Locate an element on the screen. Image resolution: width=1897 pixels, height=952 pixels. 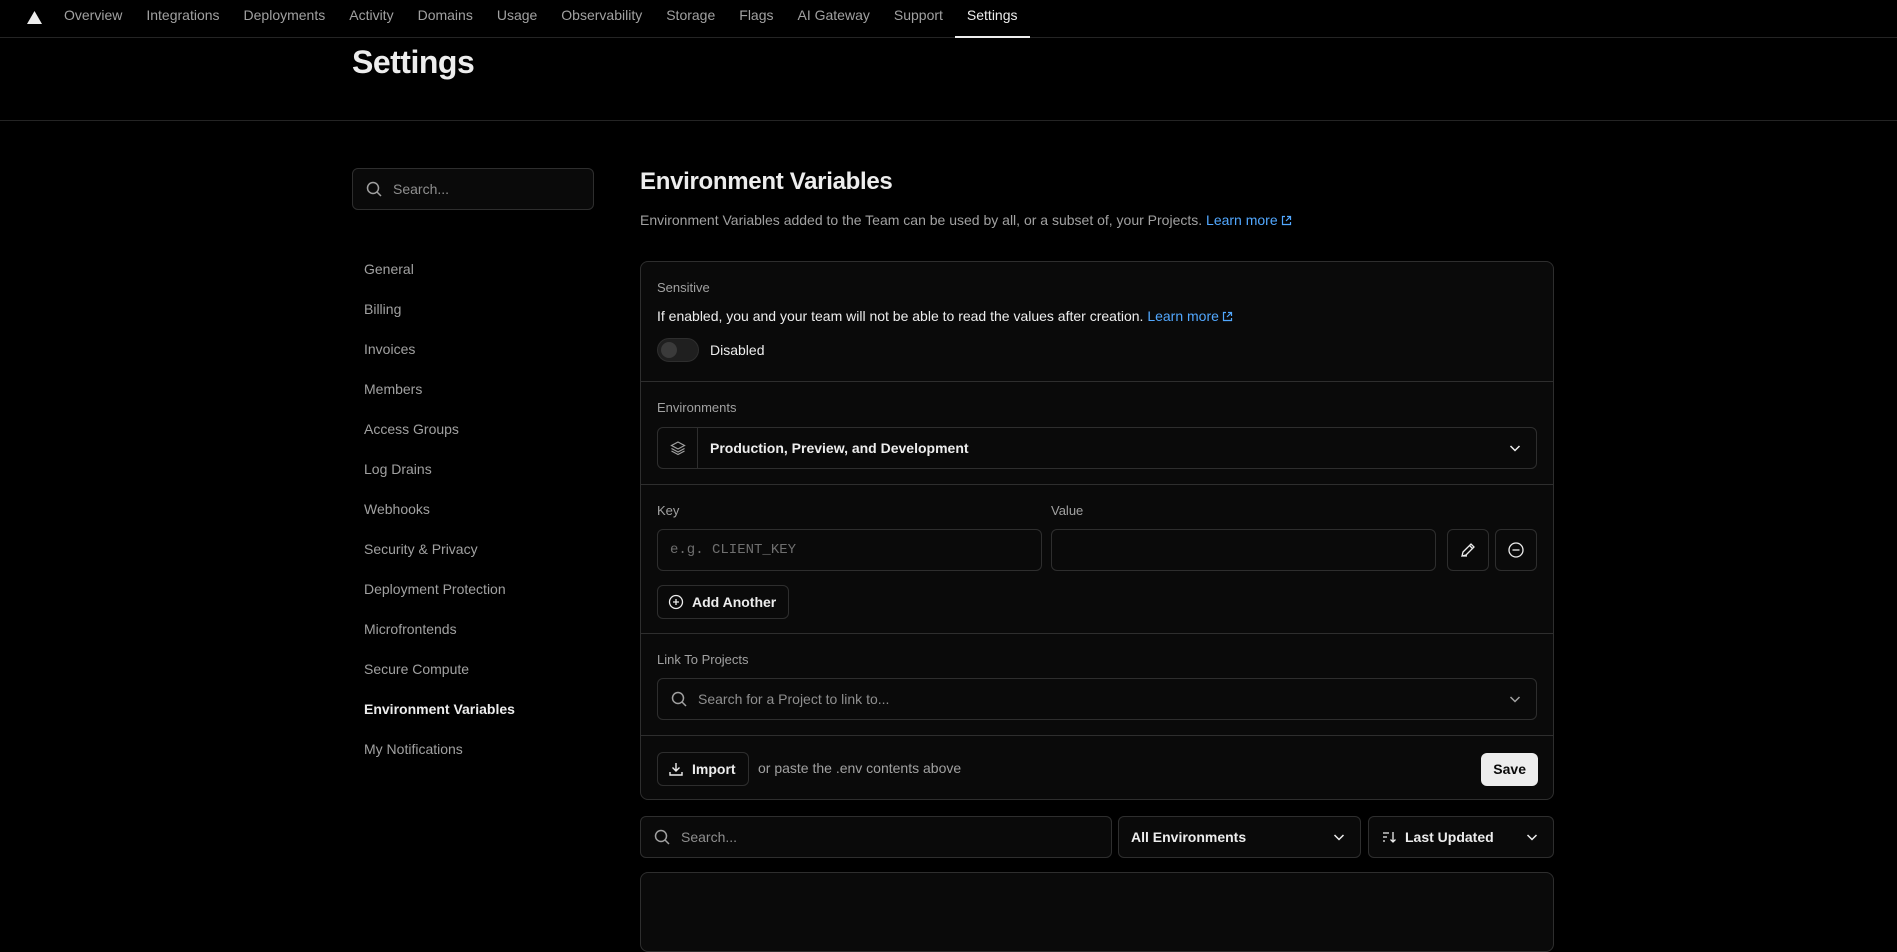
plus-circle-icon is located at coordinates (676, 602).